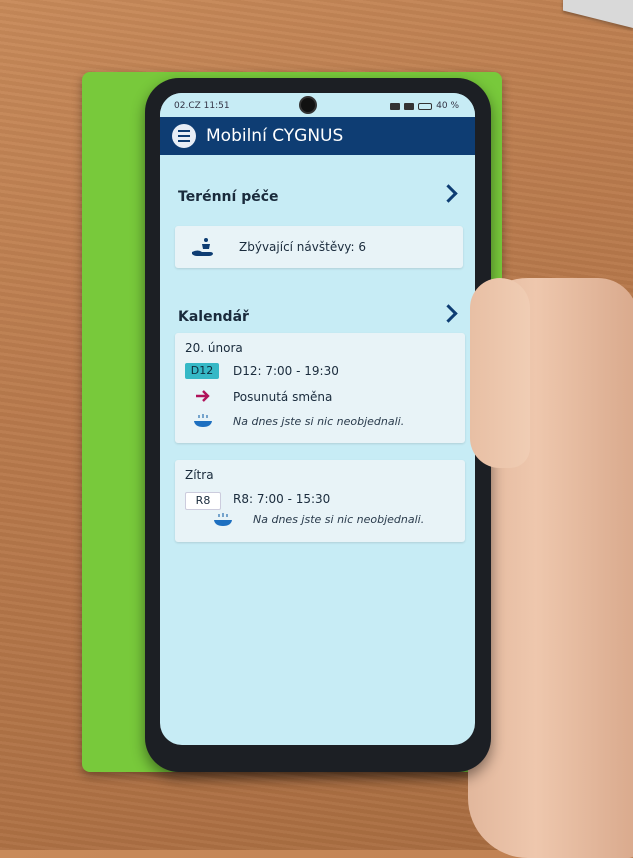  I want to click on front-camera, so click(308, 105).